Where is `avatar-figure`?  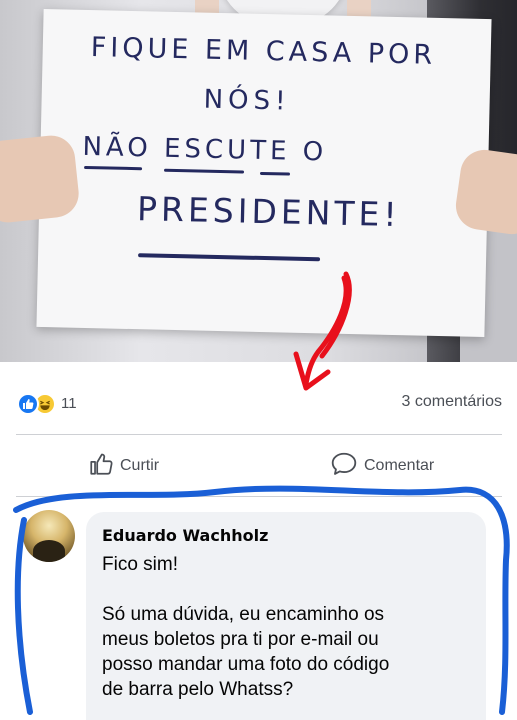
avatar-figure is located at coordinates (49, 551).